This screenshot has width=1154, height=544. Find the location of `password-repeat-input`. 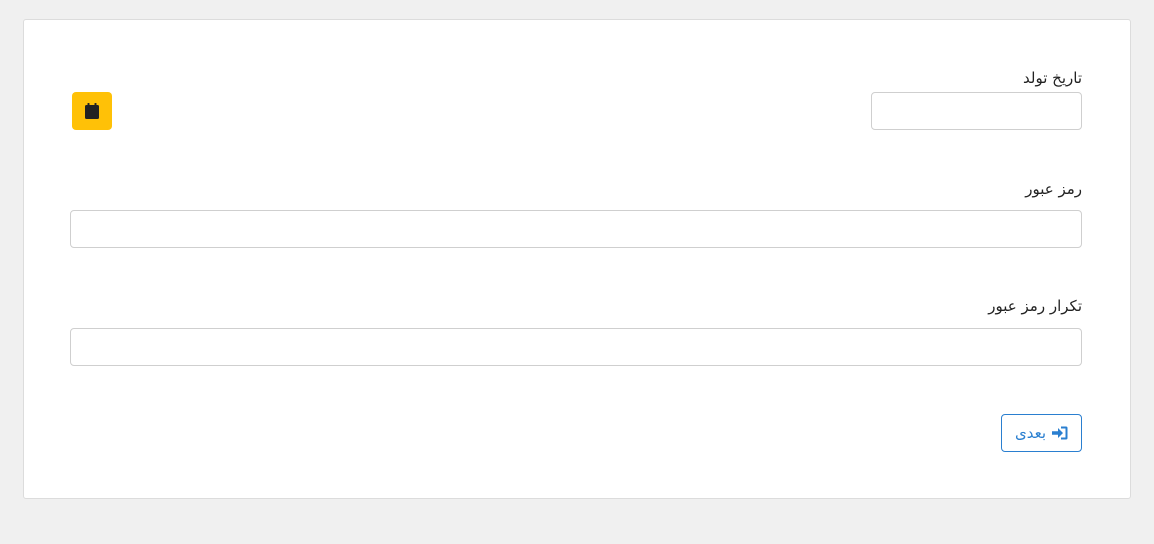

password-repeat-input is located at coordinates (576, 347).